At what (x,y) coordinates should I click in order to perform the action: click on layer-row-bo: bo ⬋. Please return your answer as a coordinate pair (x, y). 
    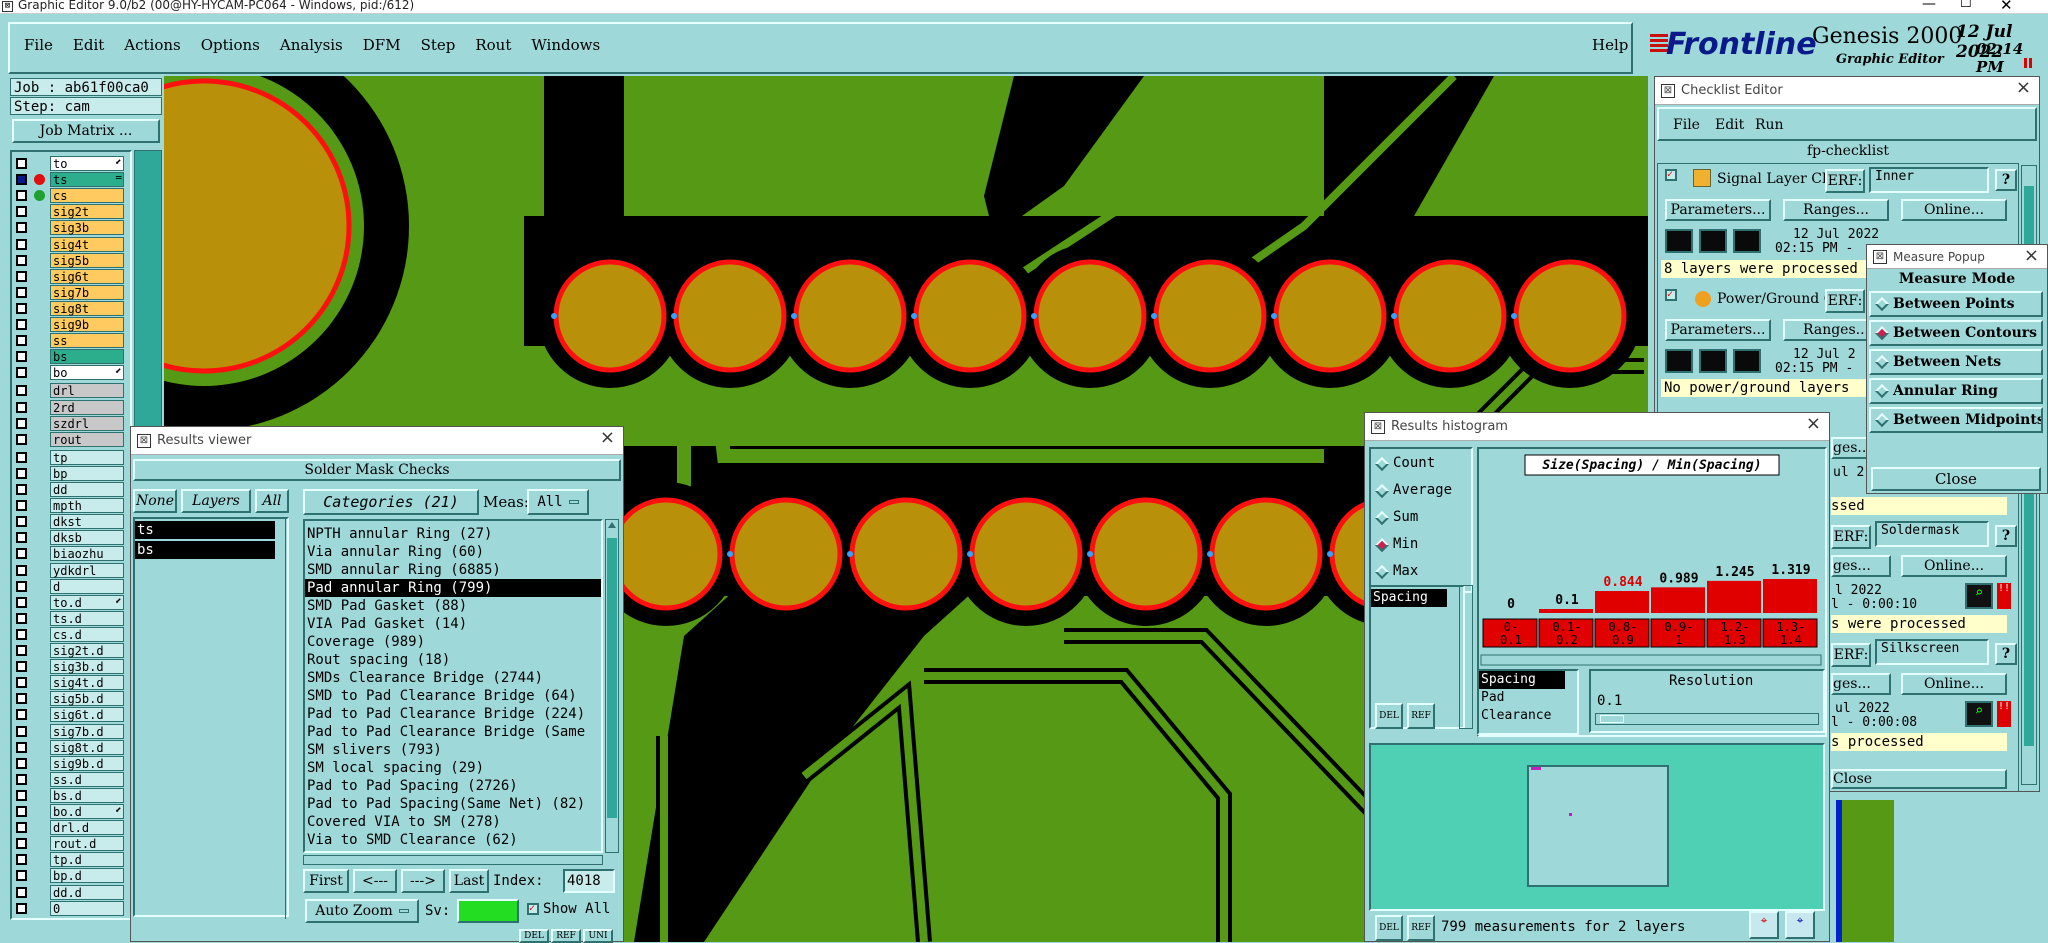
    Looking at the image, I should click on (68, 372).